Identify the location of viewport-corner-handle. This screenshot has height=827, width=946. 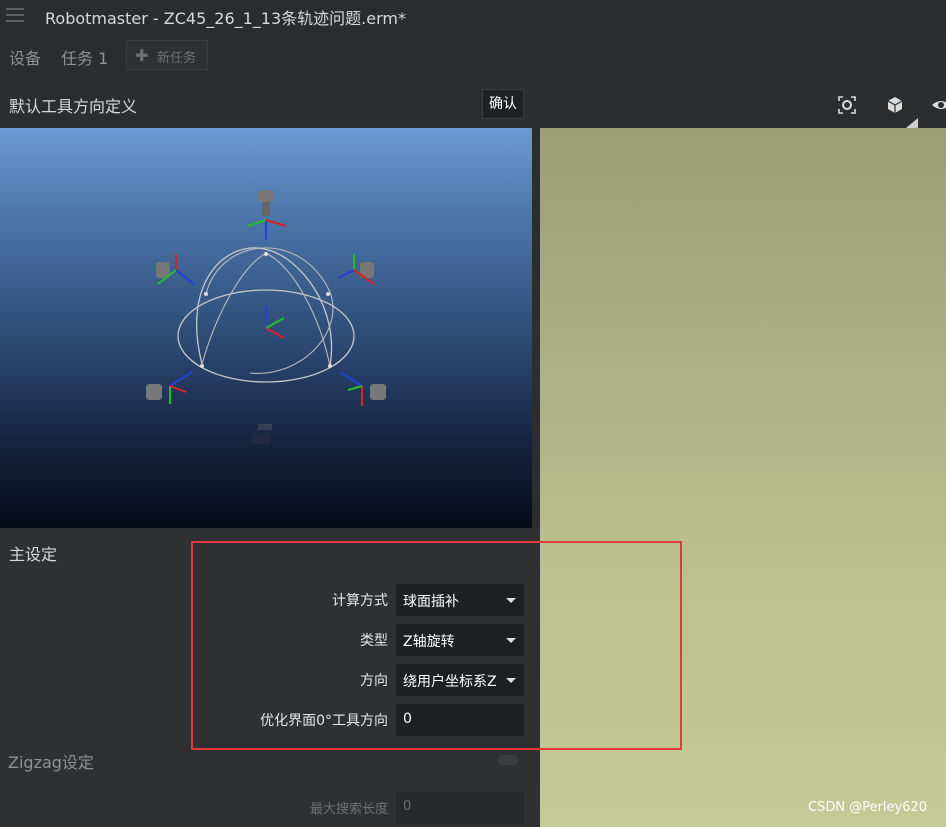
(912, 123).